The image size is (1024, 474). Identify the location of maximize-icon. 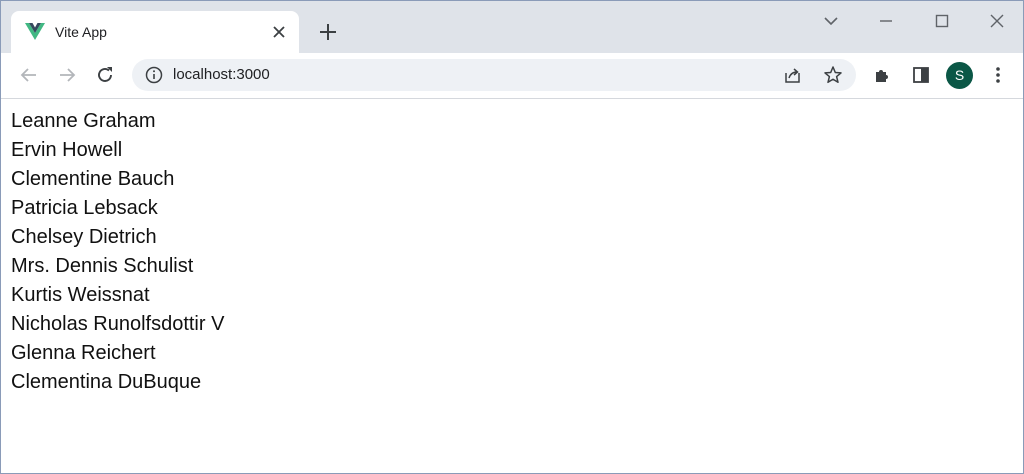
(942, 21).